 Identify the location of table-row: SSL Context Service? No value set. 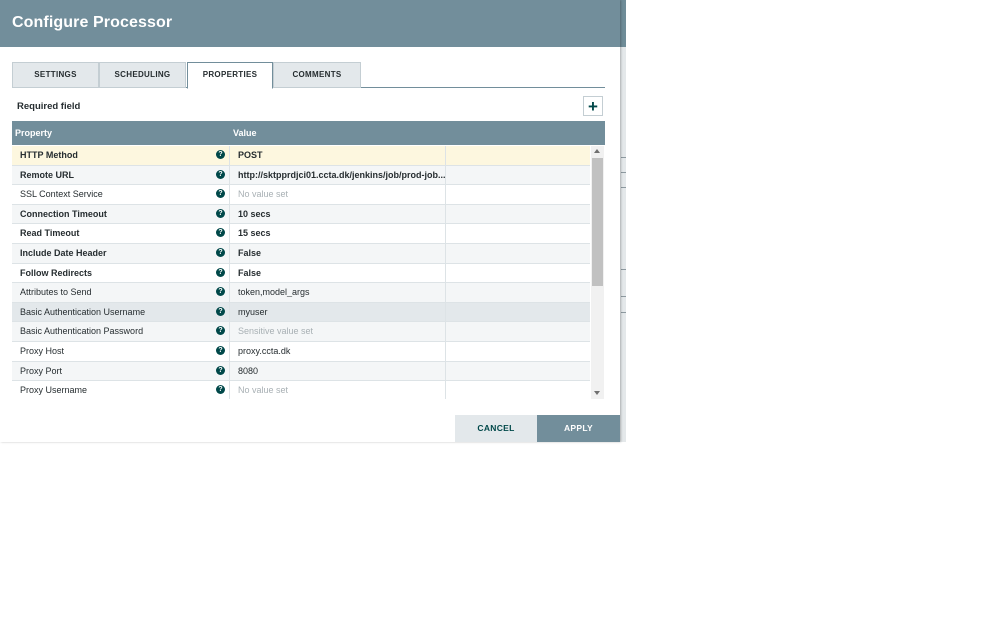
(301, 195).